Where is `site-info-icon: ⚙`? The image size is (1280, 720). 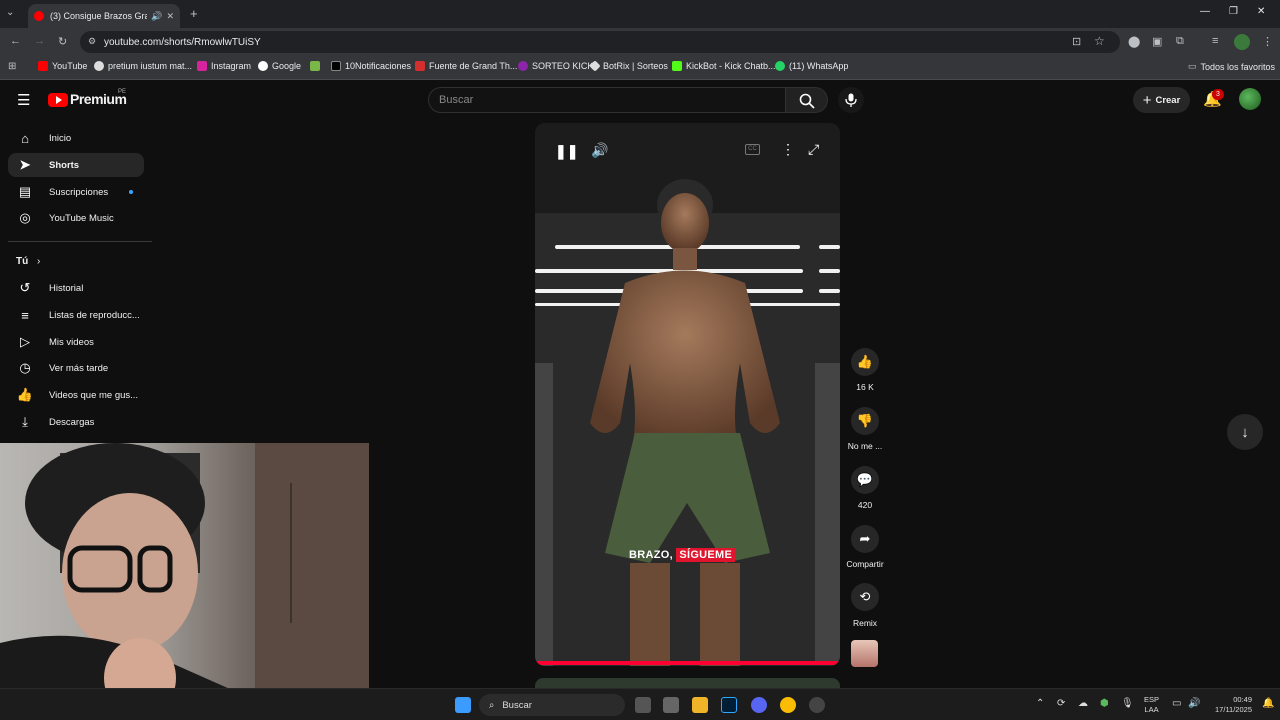 site-info-icon: ⚙ is located at coordinates (92, 41).